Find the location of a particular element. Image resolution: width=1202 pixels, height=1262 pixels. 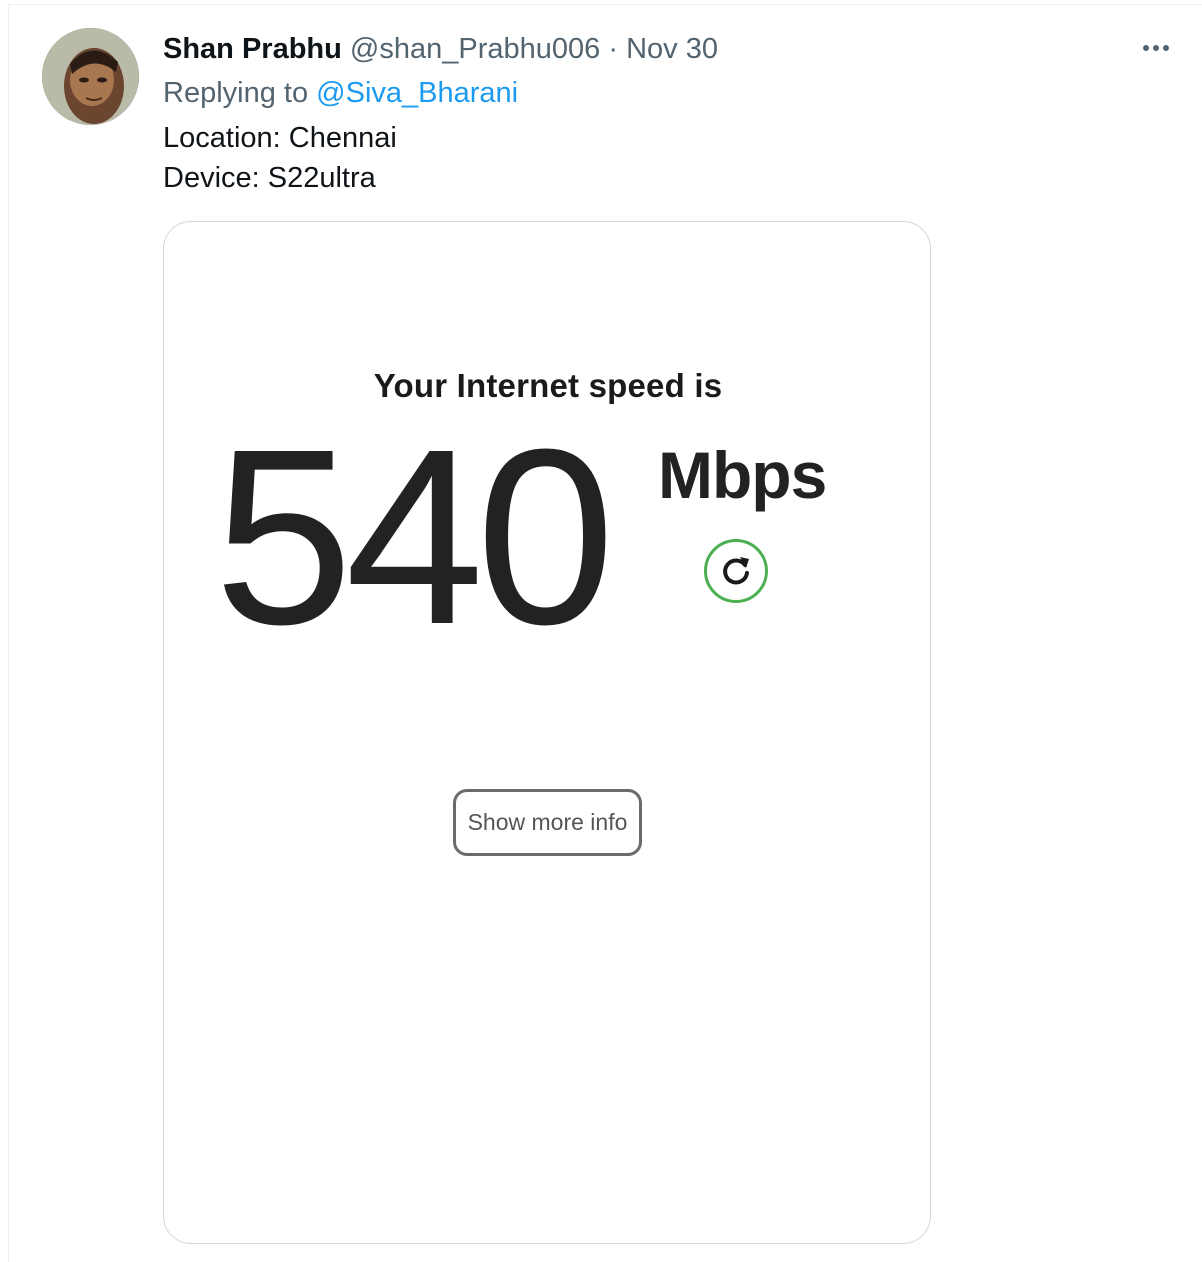

avatar-photo is located at coordinates (90, 76).